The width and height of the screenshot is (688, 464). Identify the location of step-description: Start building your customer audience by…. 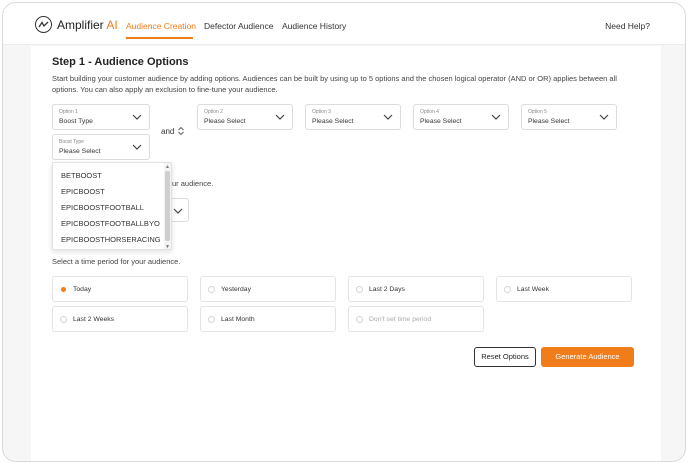
(334, 84).